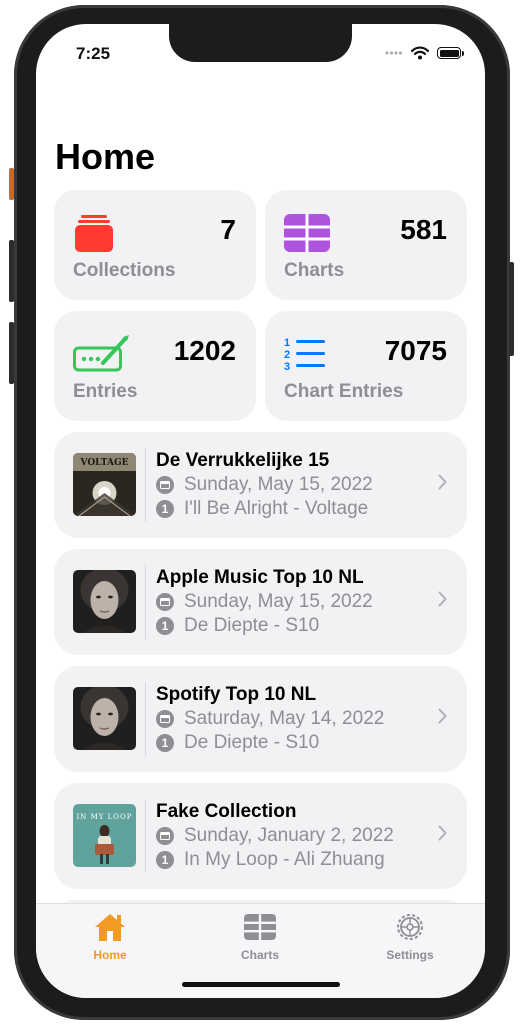 This screenshot has width=521, height=1024. What do you see at coordinates (366, 245) in the screenshot?
I see `stat-card-charts: 581 Charts` at bounding box center [366, 245].